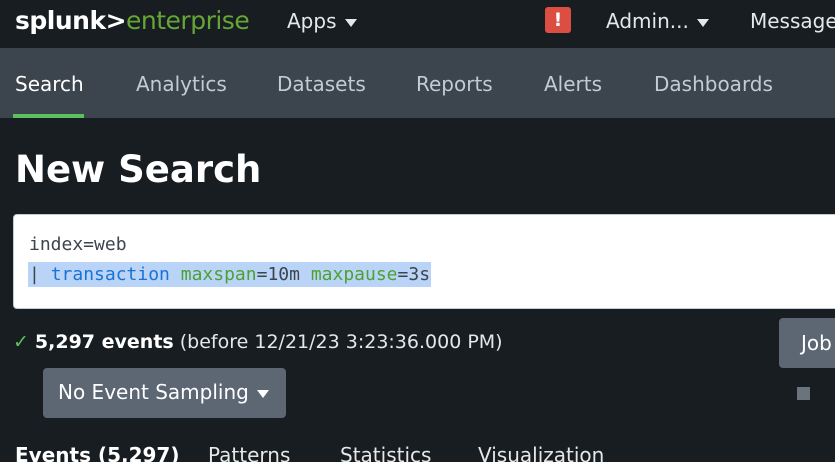 The image size is (835, 462). I want to click on event-sampling-dropdown: No Event Sampling, so click(164, 393).